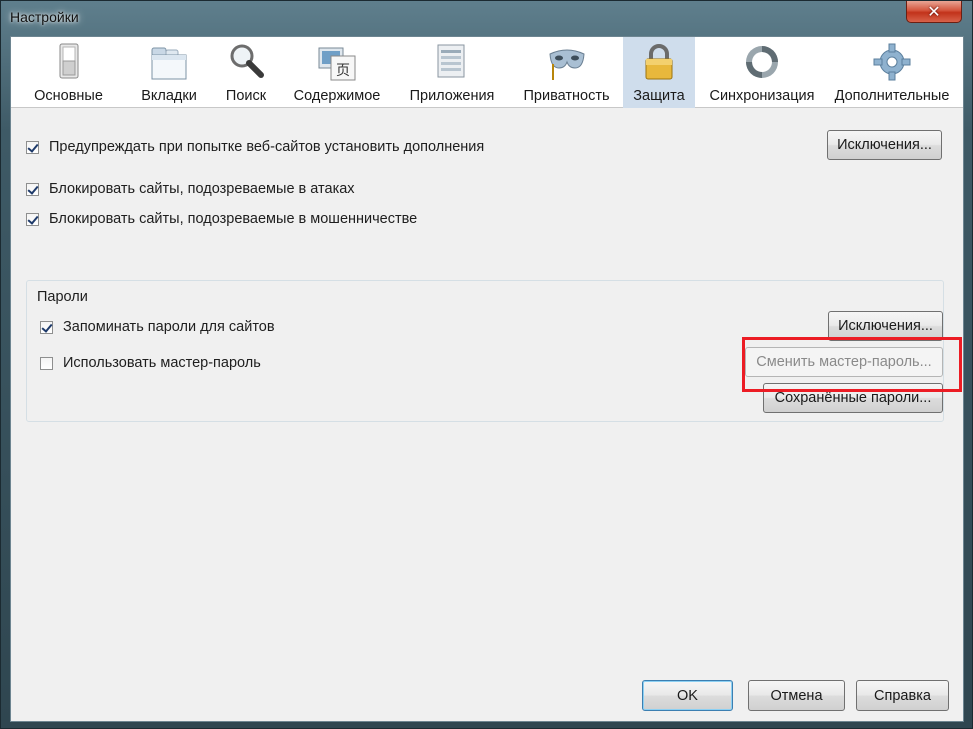 The image size is (973, 729). Describe the element at coordinates (247, 61) in the screenshot. I see `magnifier-icon` at that location.